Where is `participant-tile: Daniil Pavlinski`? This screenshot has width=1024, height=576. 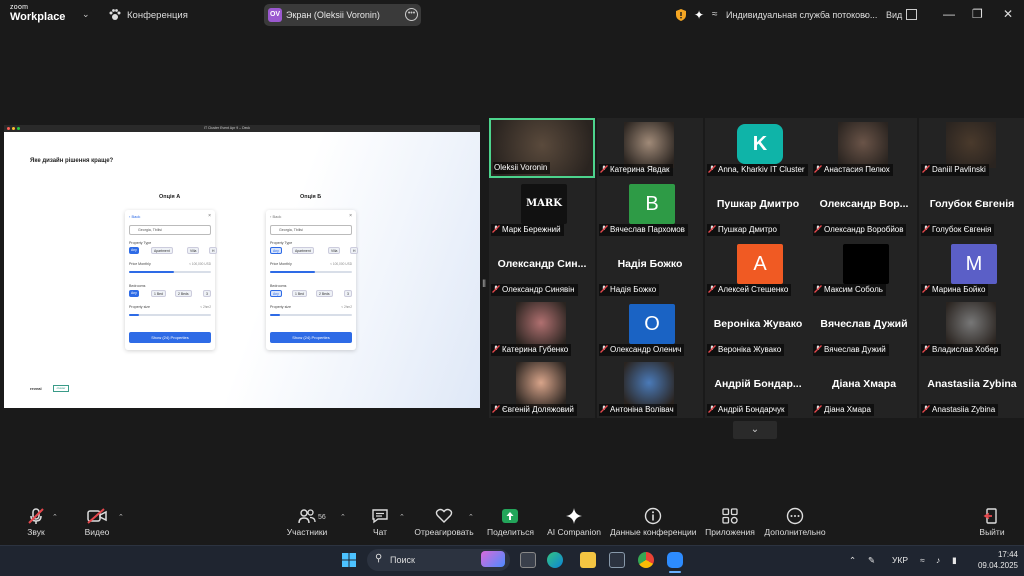 participant-tile: Daniil Pavlinski is located at coordinates (971, 148).